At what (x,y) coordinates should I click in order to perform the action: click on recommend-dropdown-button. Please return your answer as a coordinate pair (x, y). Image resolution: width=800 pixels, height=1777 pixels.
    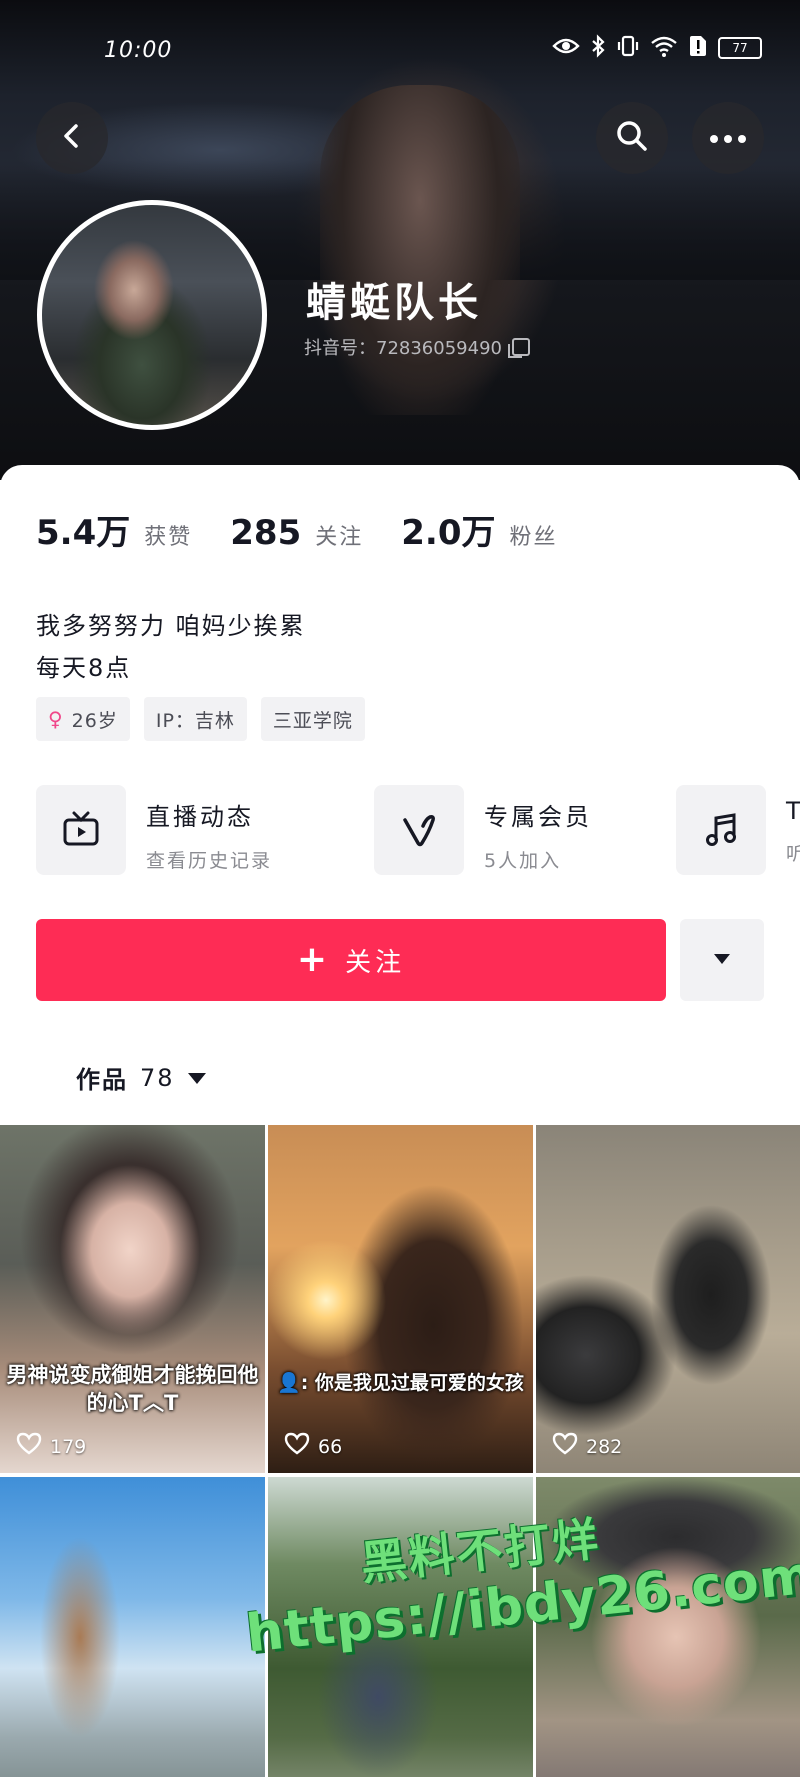
    Looking at the image, I should click on (722, 960).